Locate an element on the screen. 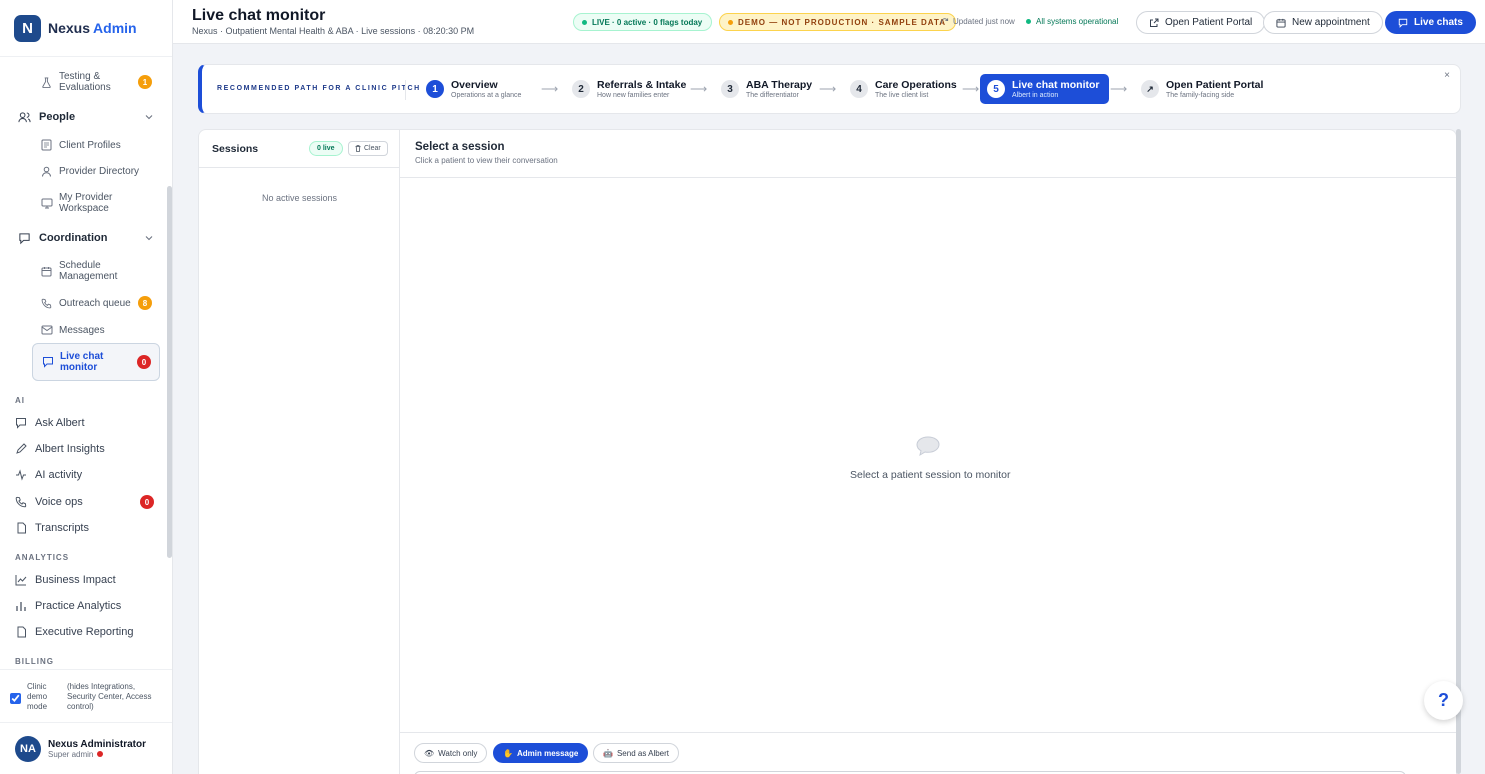 The width and height of the screenshot is (1485, 774). step-number: 2 is located at coordinates (581, 89).